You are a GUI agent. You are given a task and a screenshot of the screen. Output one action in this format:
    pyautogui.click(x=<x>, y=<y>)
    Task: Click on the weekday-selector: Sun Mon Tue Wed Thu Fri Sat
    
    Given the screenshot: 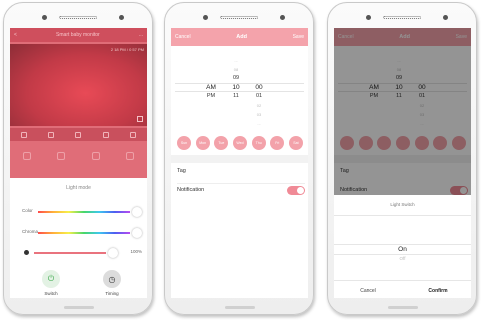 What is the action you would take?
    pyautogui.click(x=240, y=143)
    